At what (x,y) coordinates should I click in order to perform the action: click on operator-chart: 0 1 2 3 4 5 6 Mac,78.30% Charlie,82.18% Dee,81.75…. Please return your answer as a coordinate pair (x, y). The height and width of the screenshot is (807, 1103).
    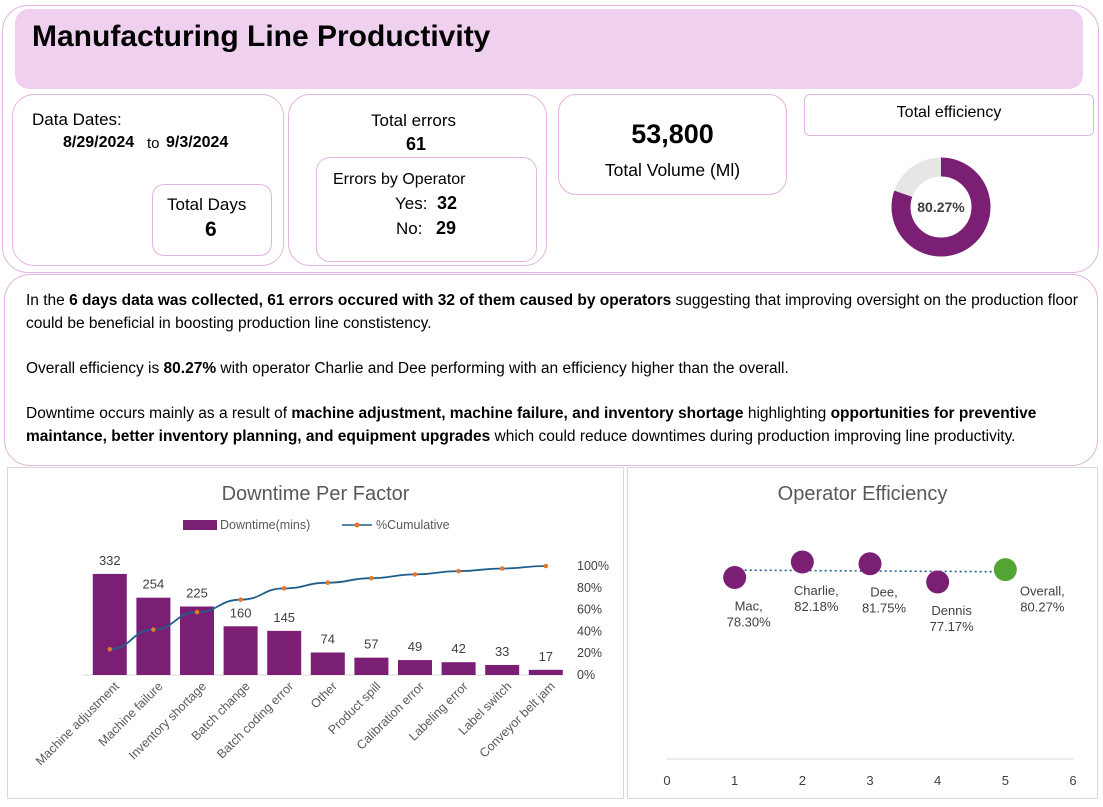
    Looking at the image, I should click on (870, 669).